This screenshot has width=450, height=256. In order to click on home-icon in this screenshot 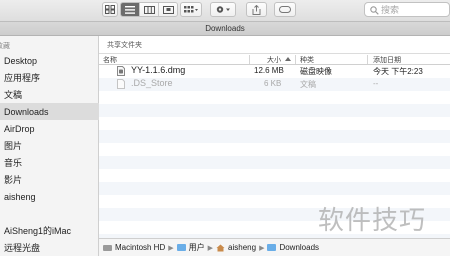, I will do `click(220, 247)`.